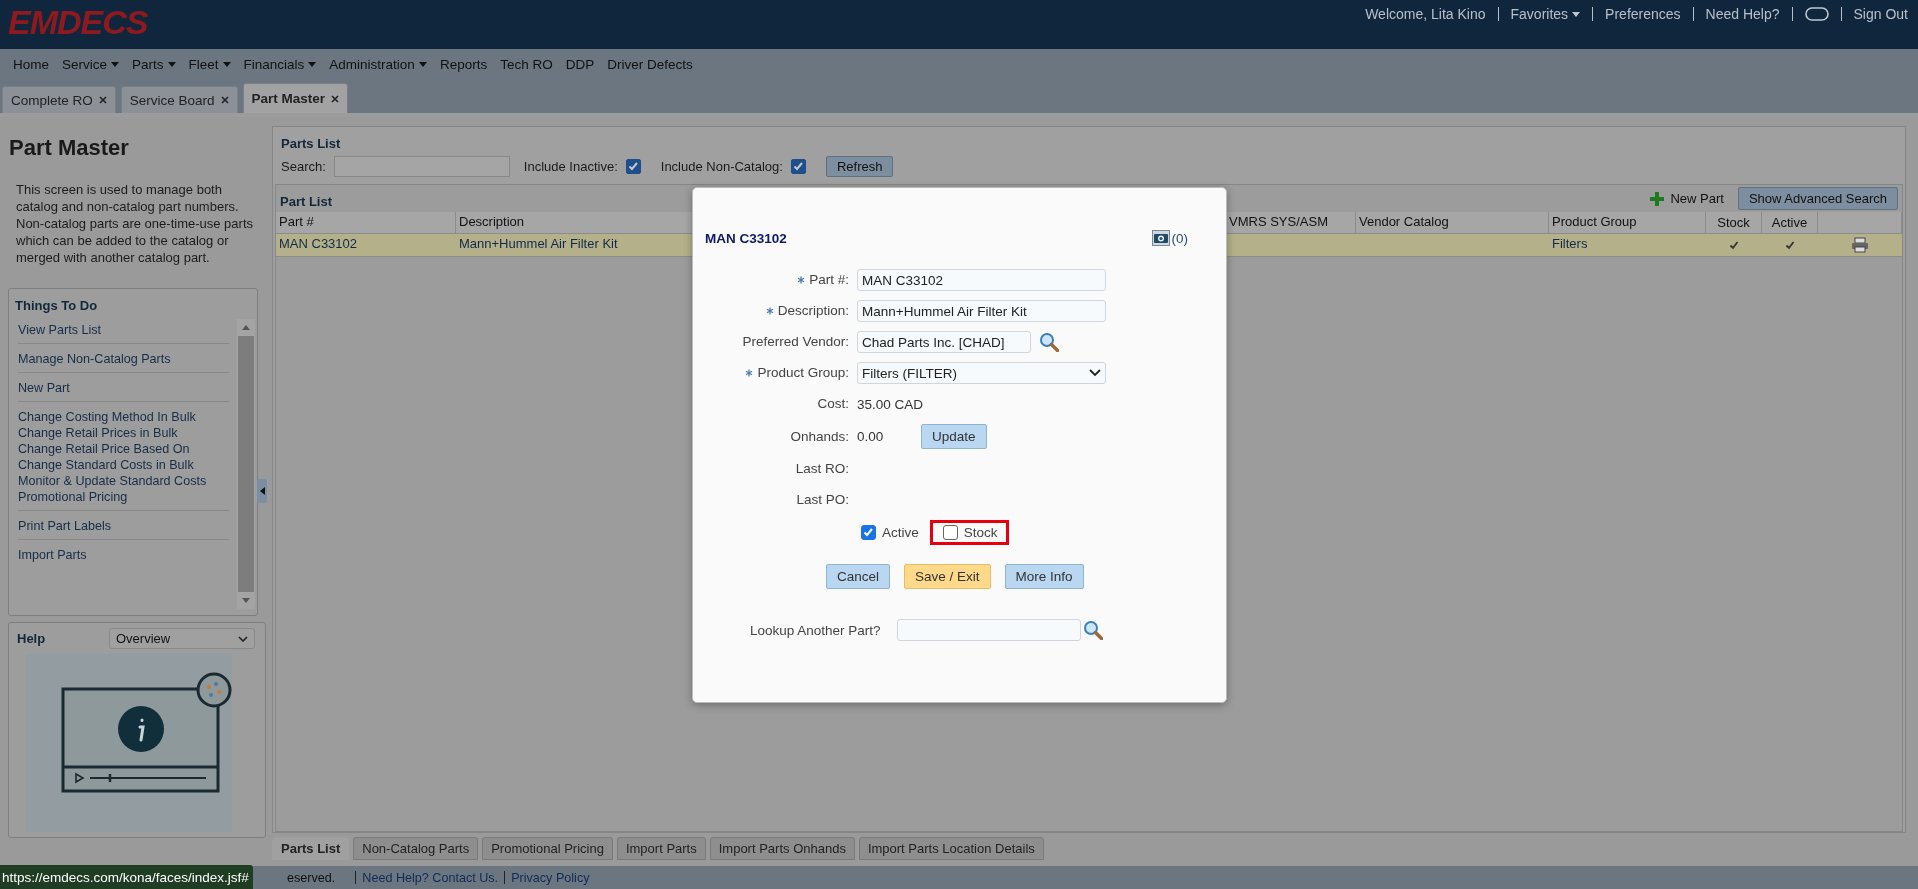  Describe the element at coordinates (123, 388) in the screenshot. I see `task-link: New Part` at that location.